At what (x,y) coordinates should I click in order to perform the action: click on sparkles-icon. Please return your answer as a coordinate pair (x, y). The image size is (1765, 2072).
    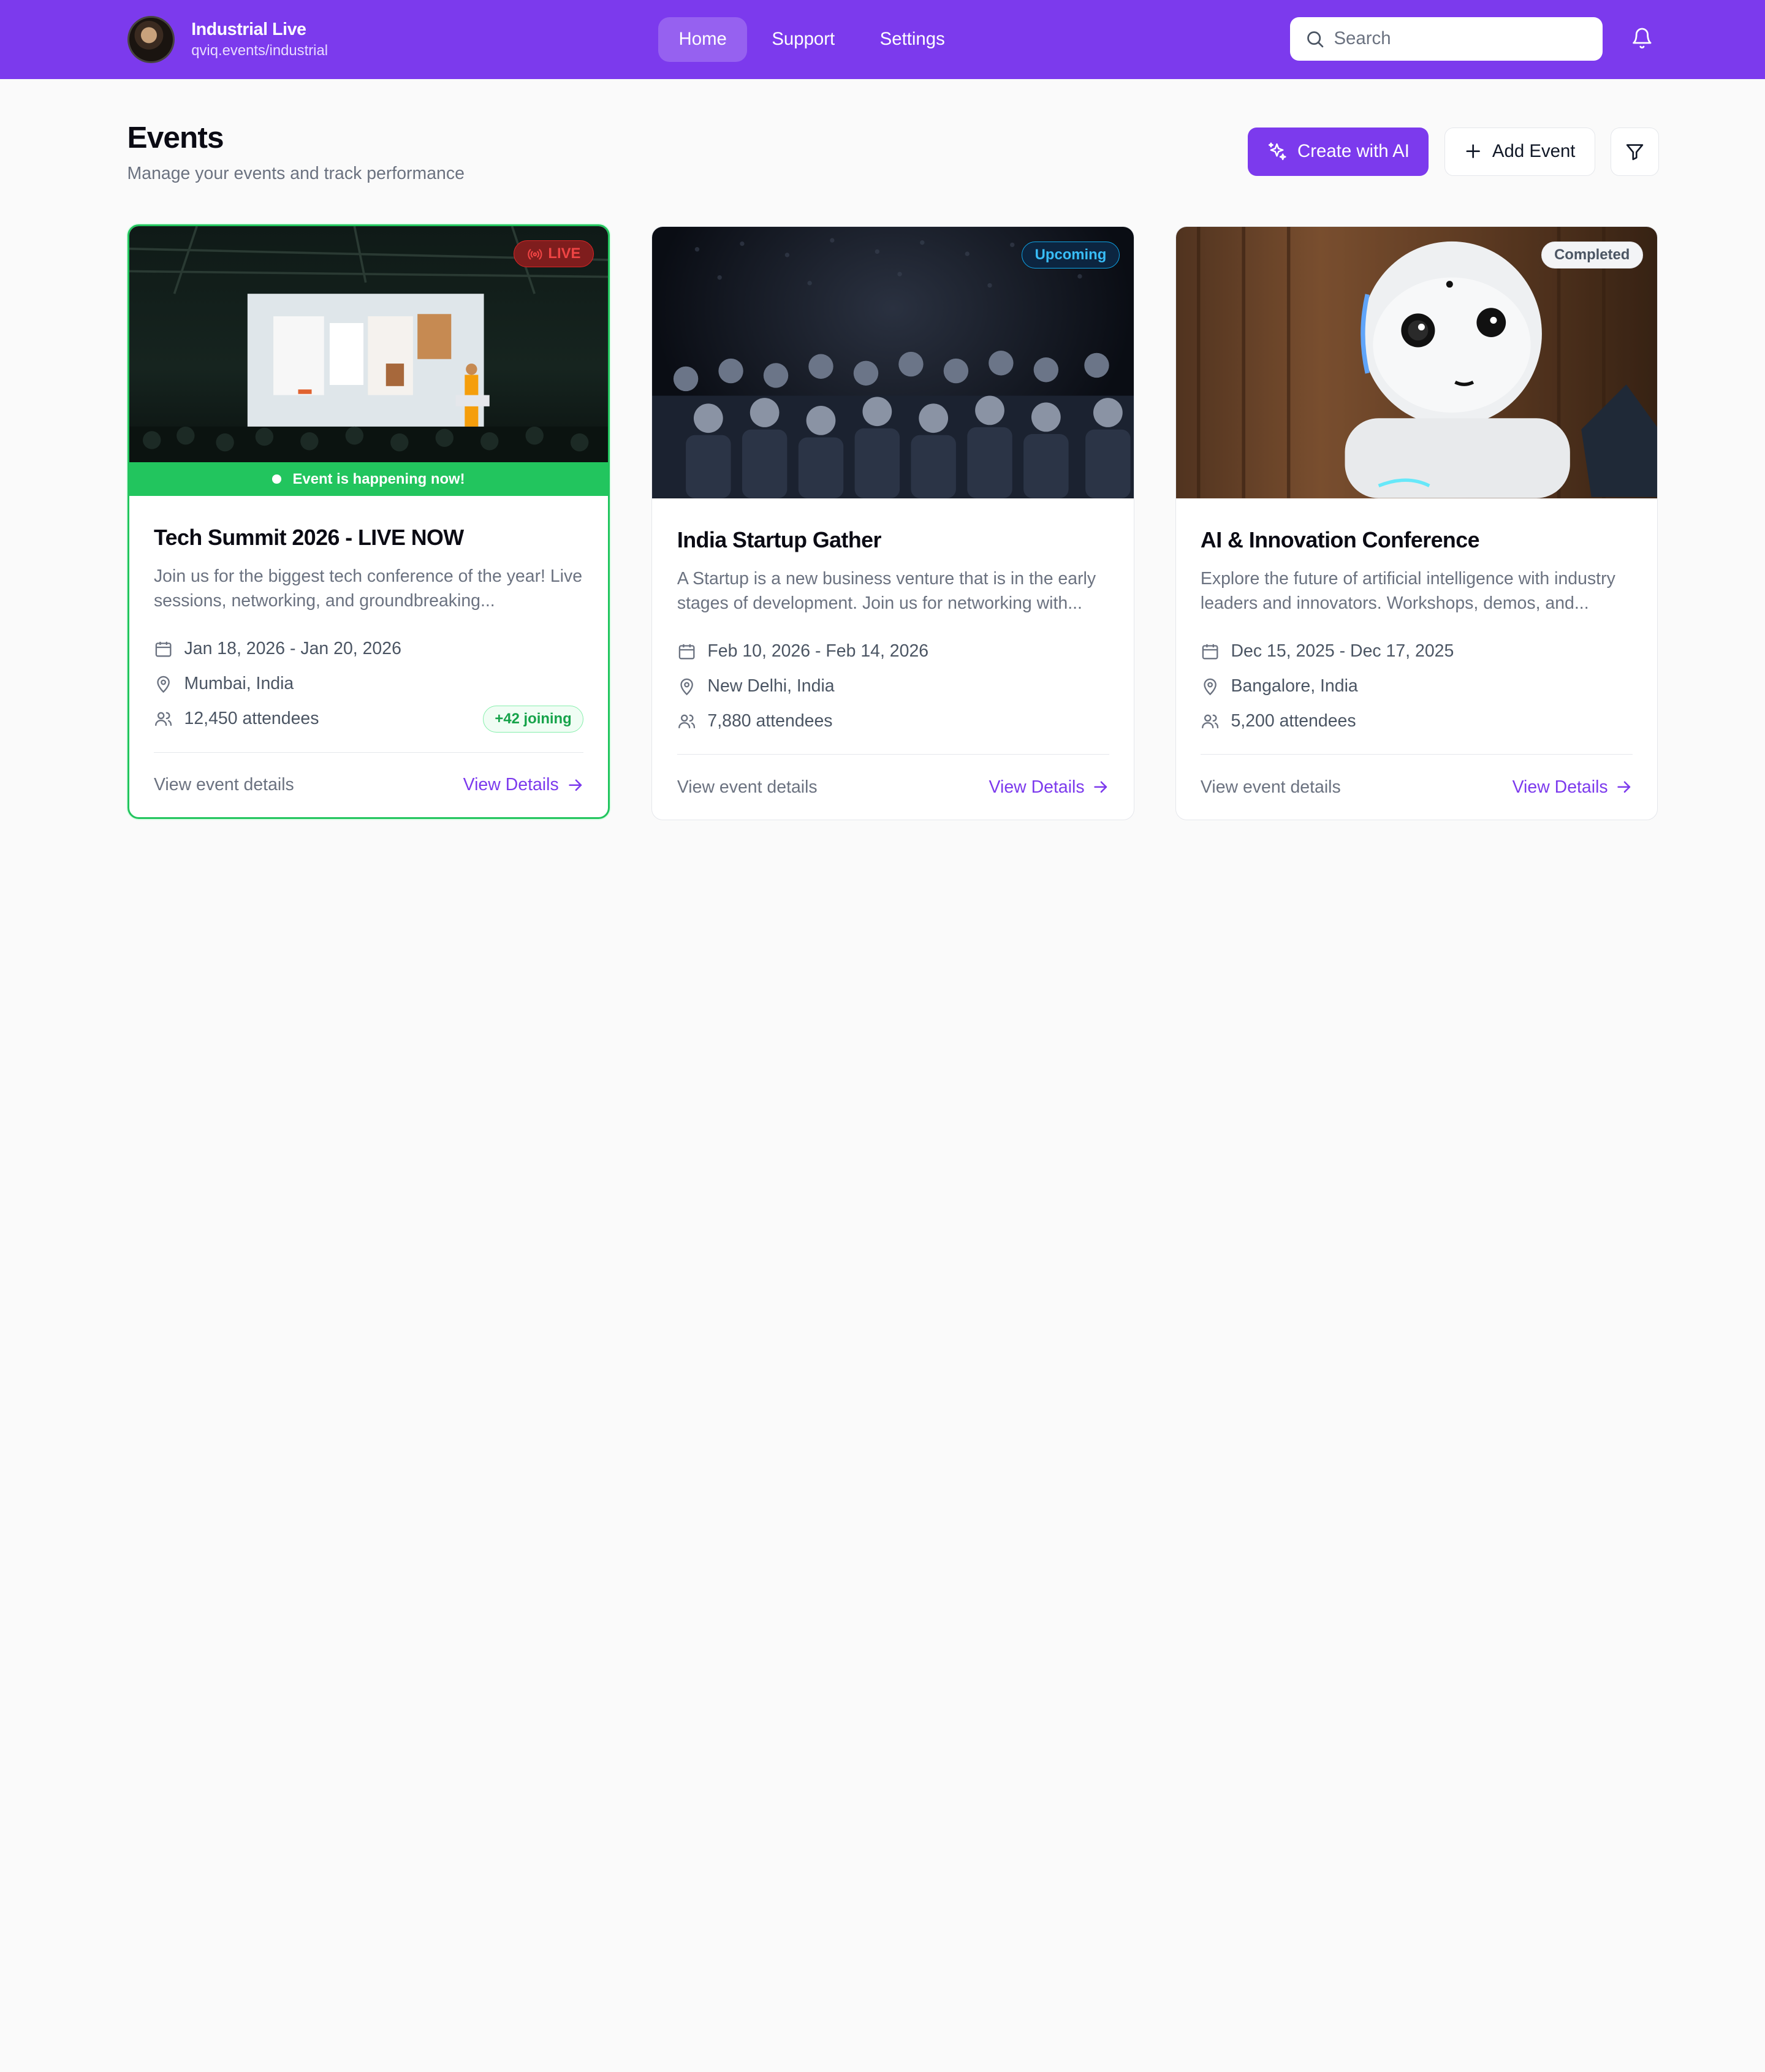
    Looking at the image, I should click on (1277, 151).